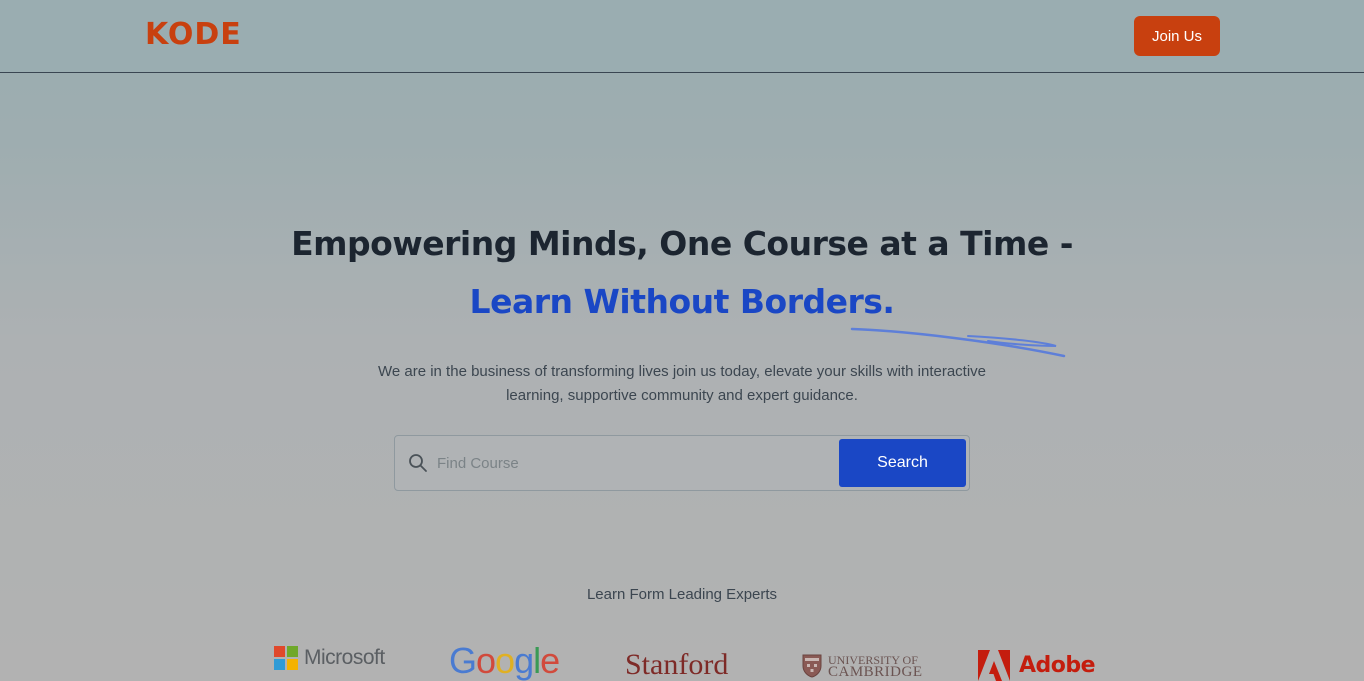 The width and height of the screenshot is (1364, 681). I want to click on course-search-input, so click(632, 463).